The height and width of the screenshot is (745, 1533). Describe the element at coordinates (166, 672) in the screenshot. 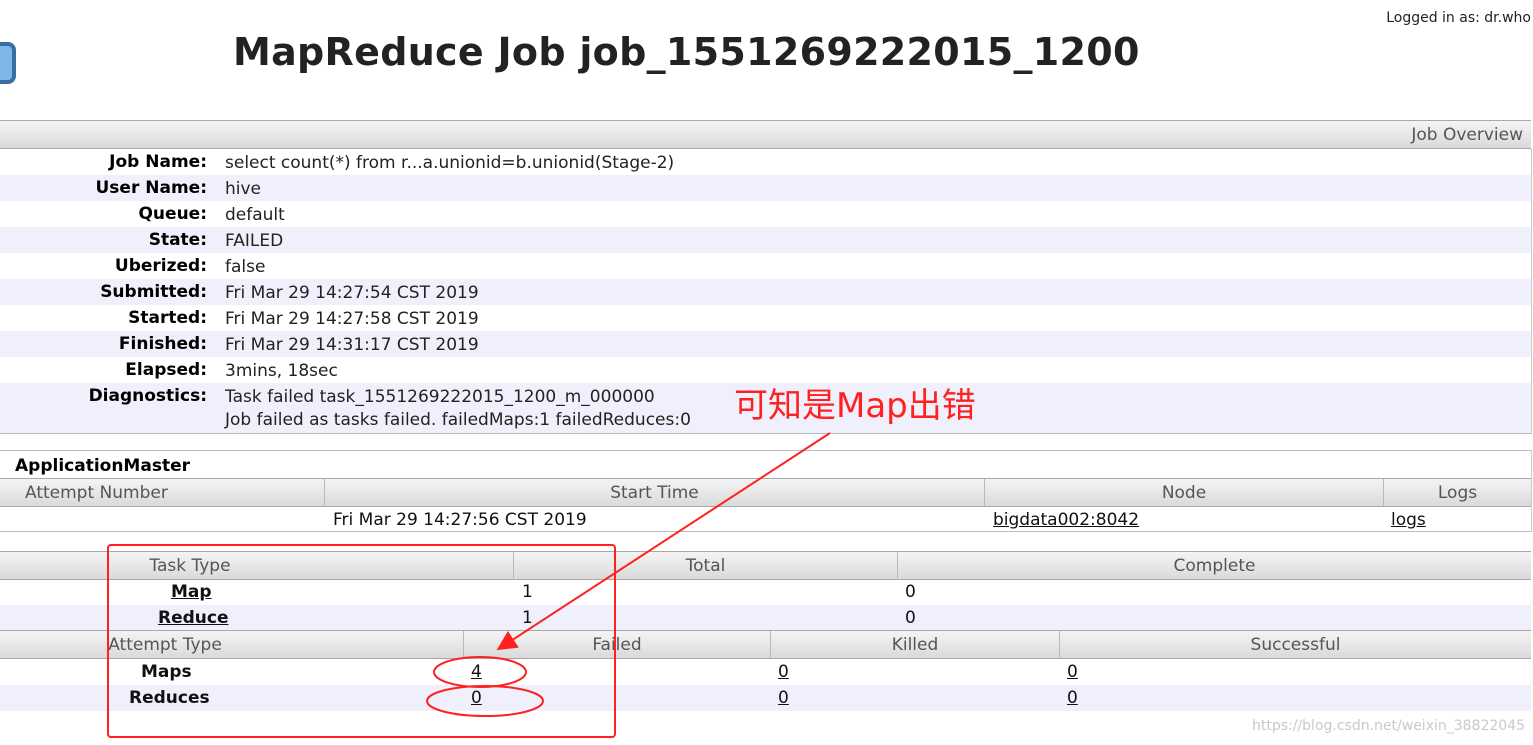

I see `attempt-type: Maps` at that location.